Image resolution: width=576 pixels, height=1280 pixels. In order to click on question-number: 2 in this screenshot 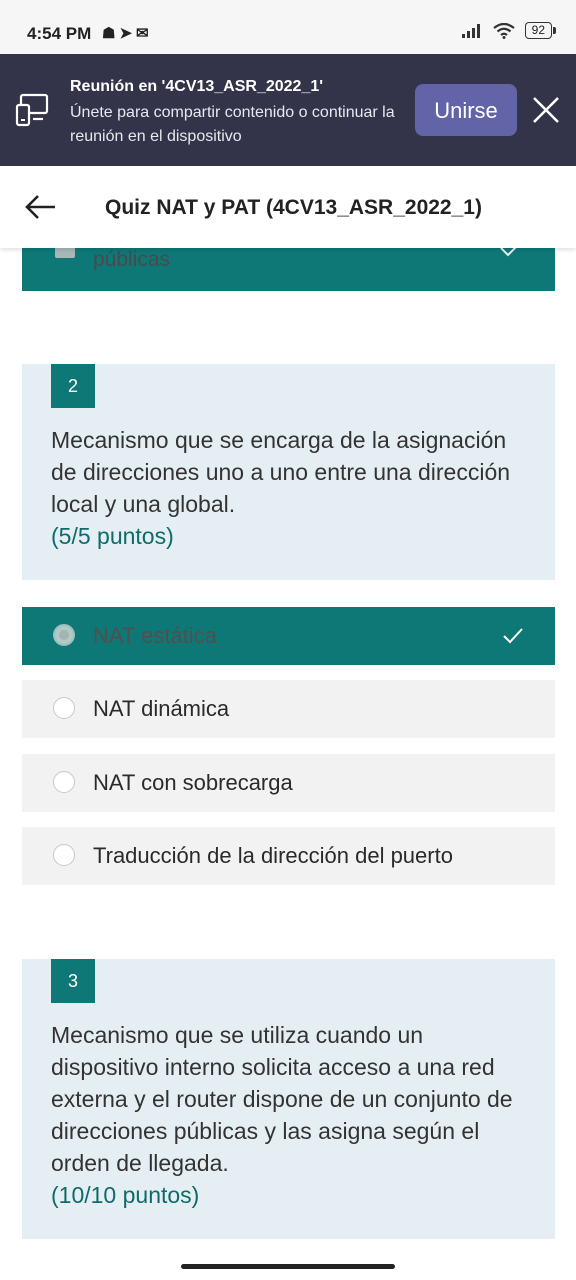, I will do `click(73, 386)`.